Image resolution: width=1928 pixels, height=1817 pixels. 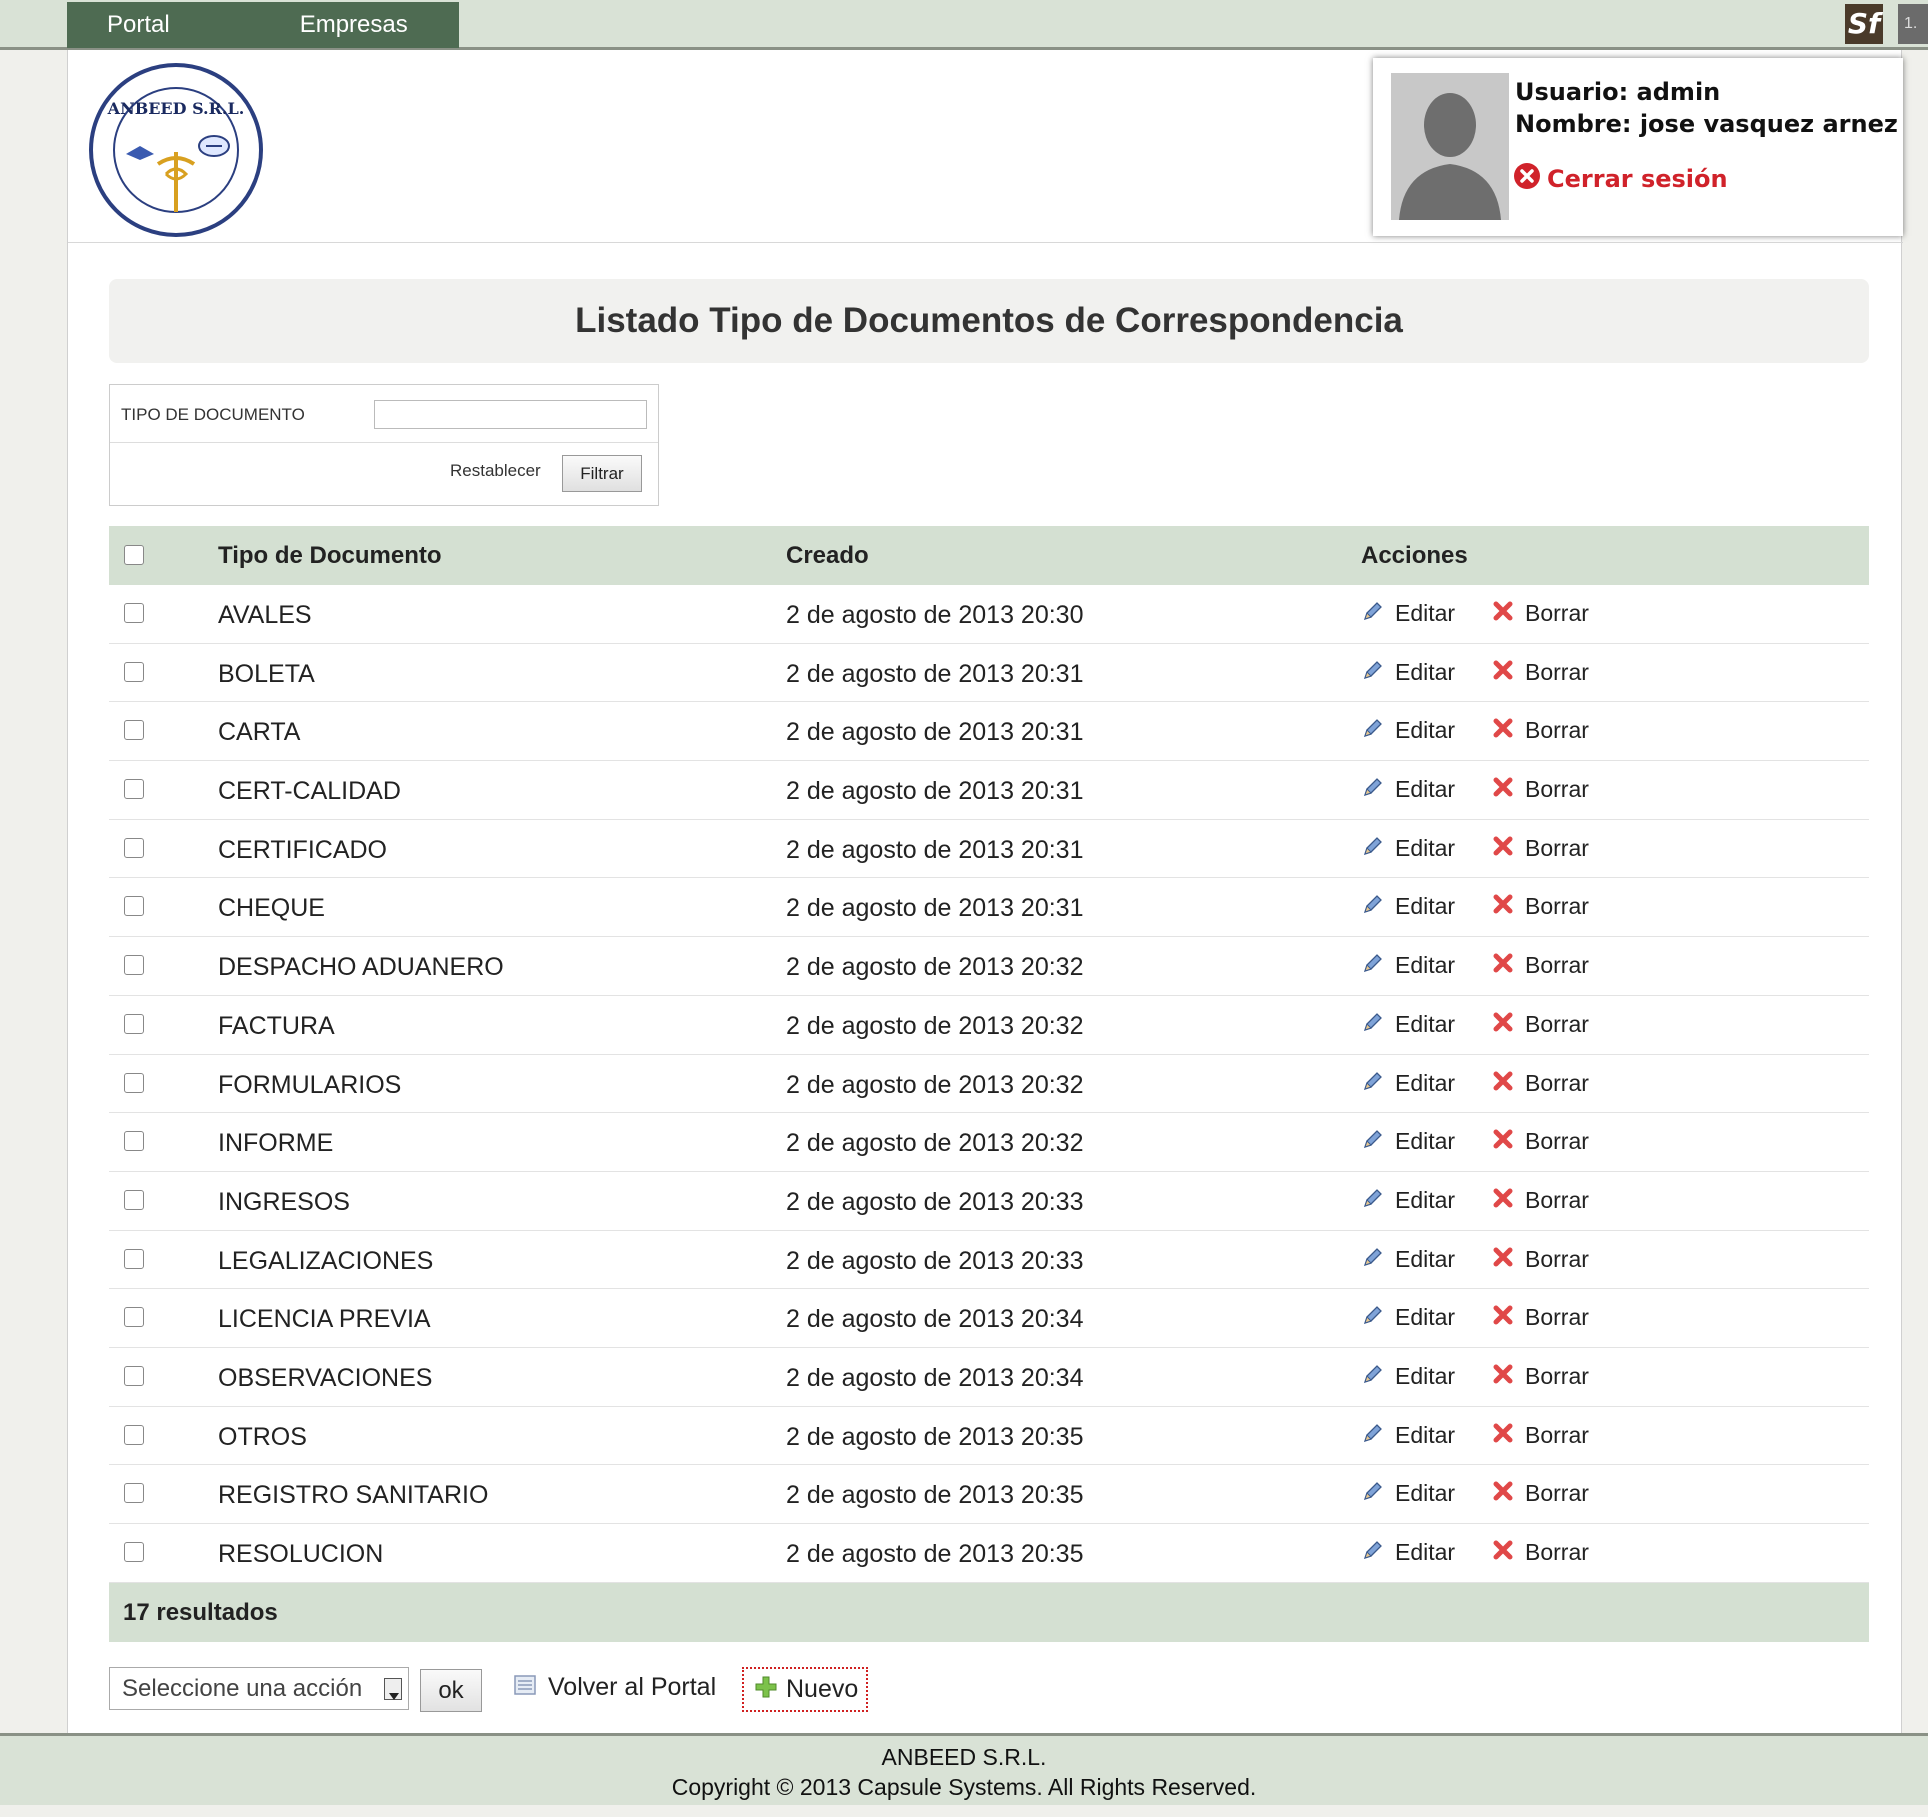 What do you see at coordinates (138, 25) in the screenshot?
I see `nav-portal: Portal` at bounding box center [138, 25].